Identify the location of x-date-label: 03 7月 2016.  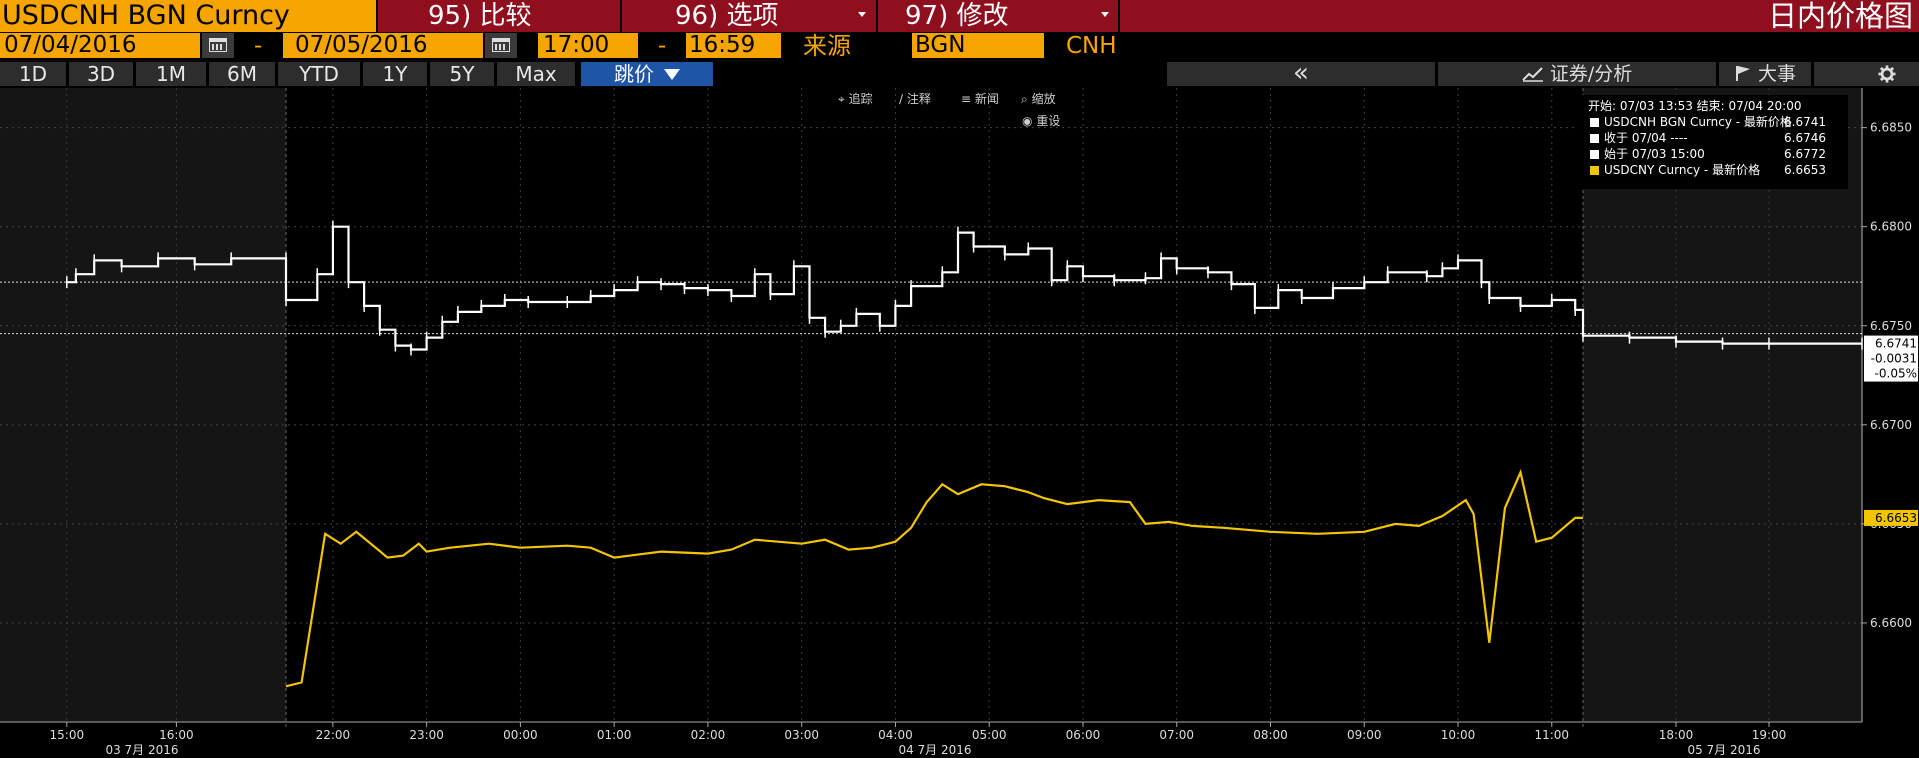
(141, 750).